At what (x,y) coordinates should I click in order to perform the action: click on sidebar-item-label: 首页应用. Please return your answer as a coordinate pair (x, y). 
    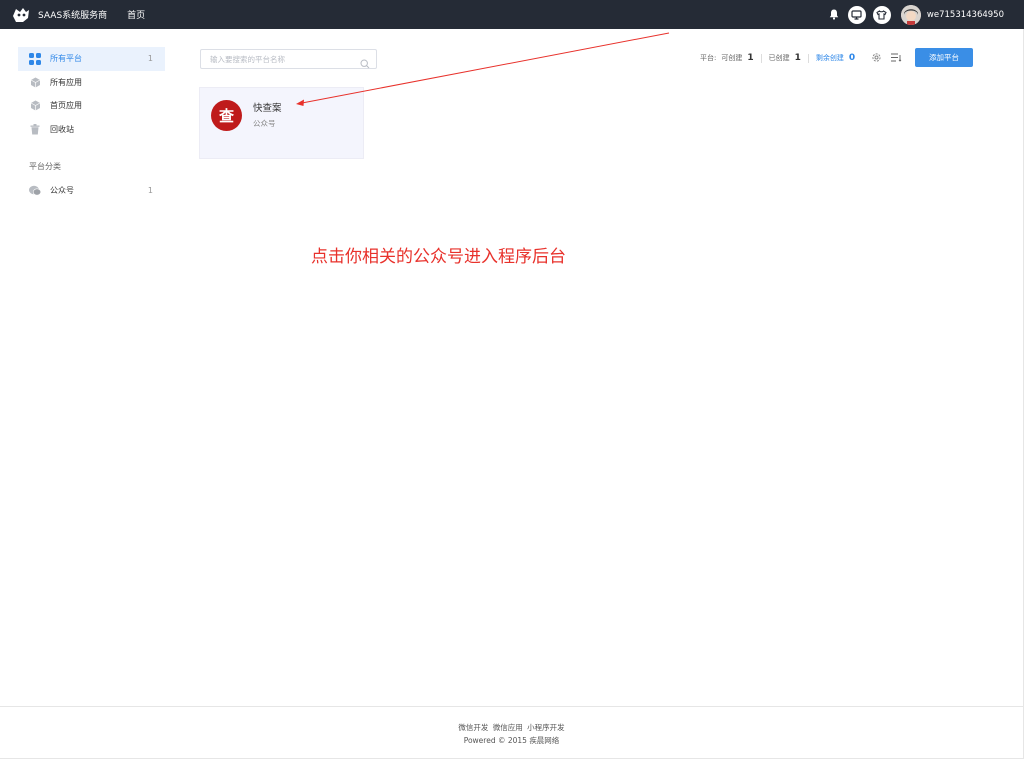
    Looking at the image, I should click on (66, 106).